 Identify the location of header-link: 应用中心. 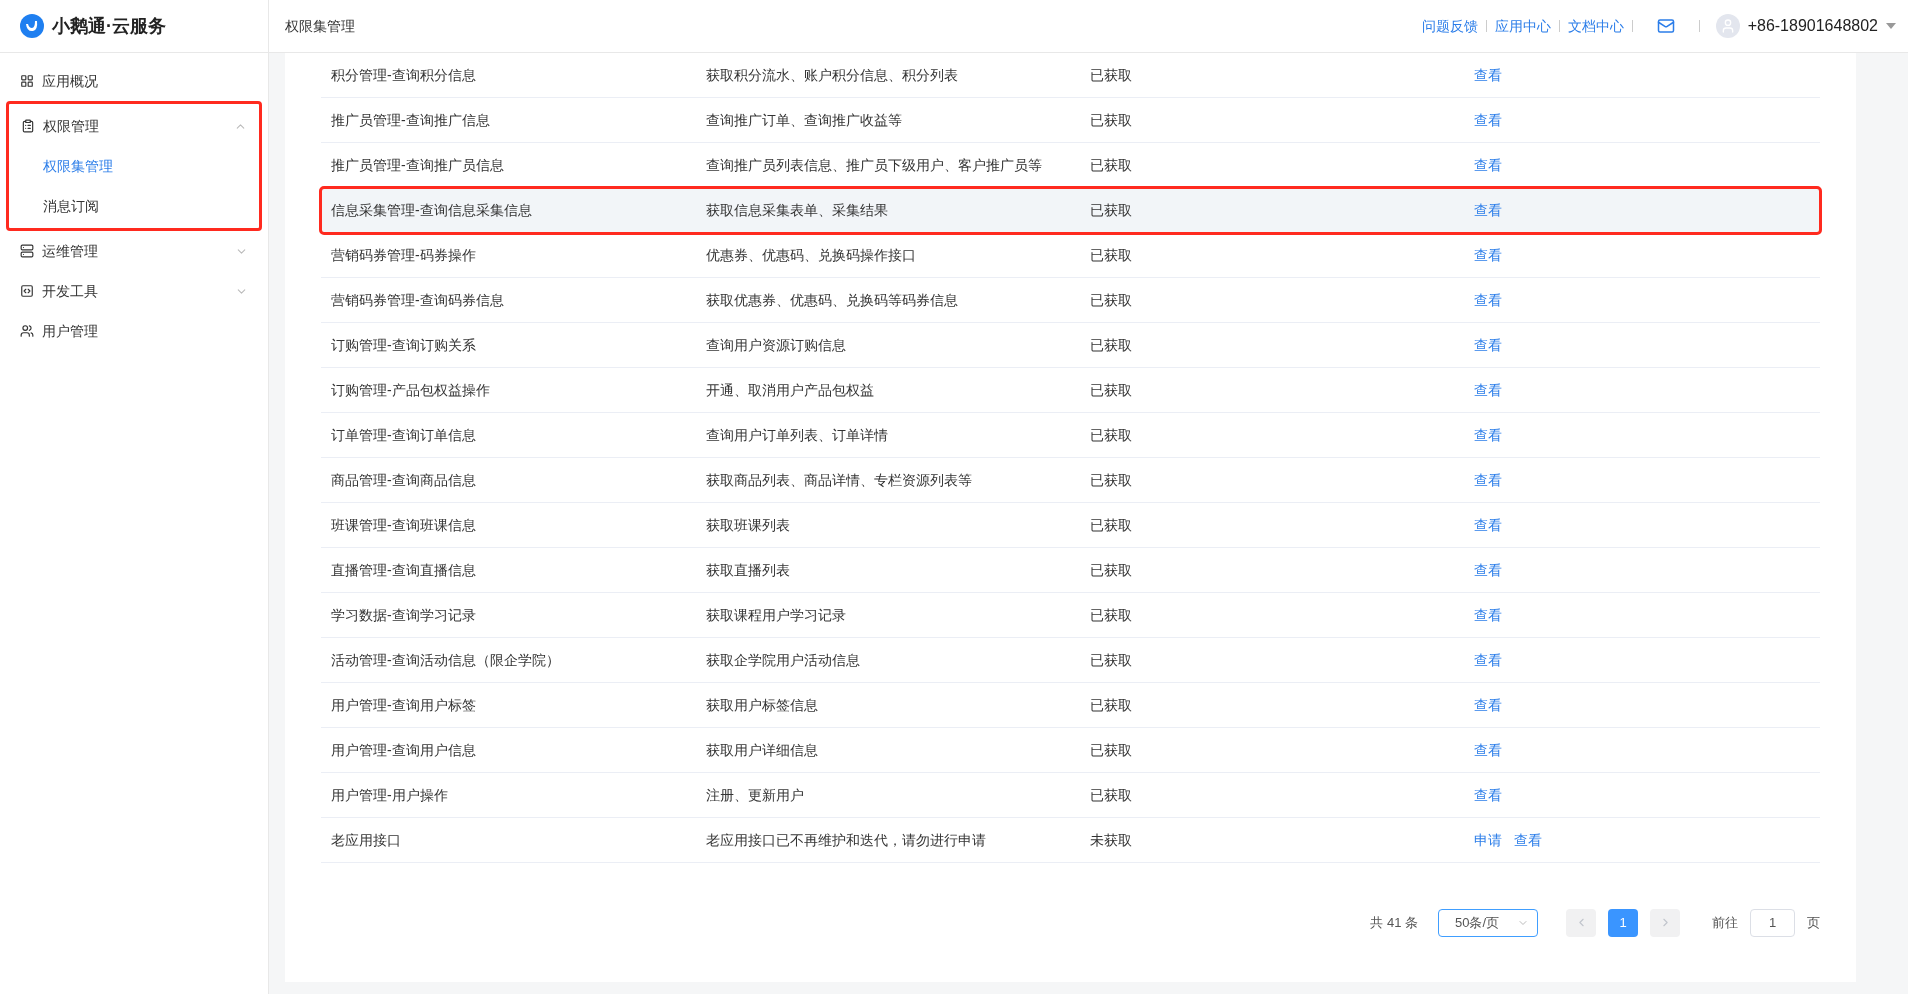
(1522, 26).